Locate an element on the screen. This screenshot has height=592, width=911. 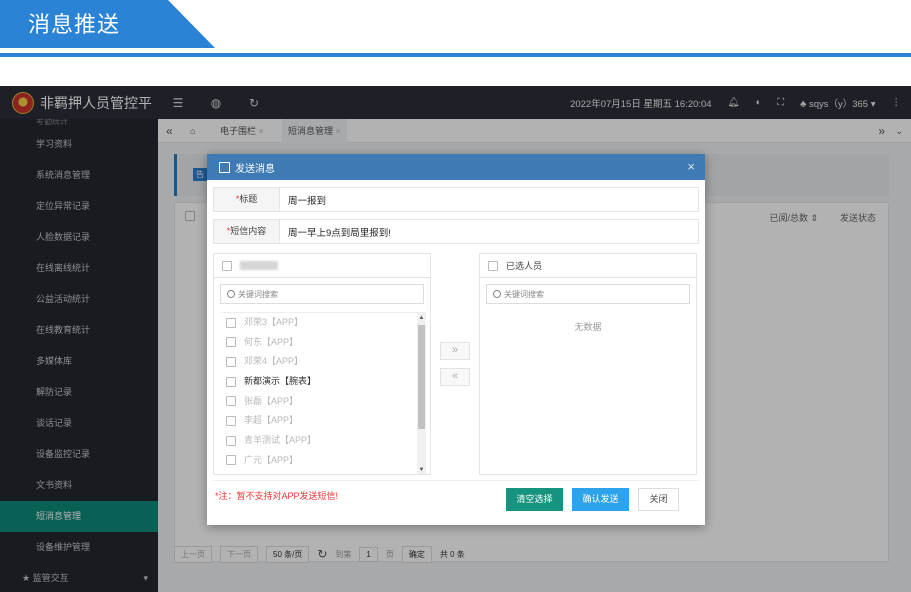
dialog-title: 发送消息 is located at coordinates (255, 169).